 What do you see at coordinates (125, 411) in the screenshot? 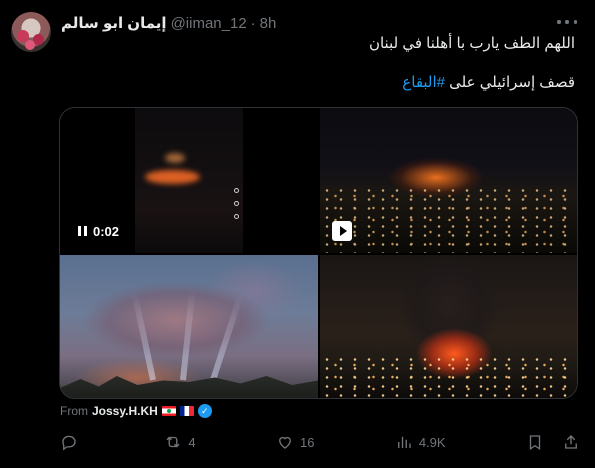
I see `source-name: Jossy.H.KH` at bounding box center [125, 411].